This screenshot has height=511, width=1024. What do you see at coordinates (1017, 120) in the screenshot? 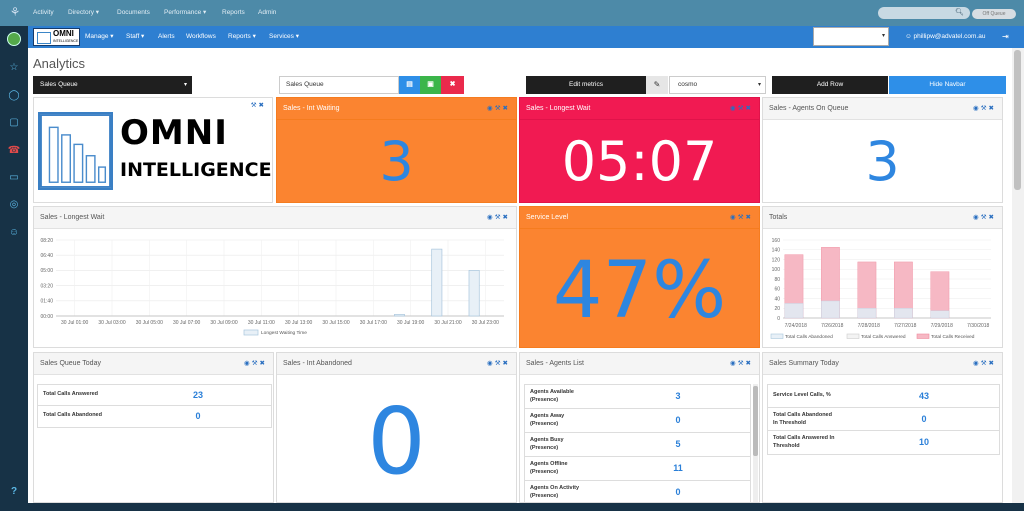
I see `page-scrollbar-thumb` at bounding box center [1017, 120].